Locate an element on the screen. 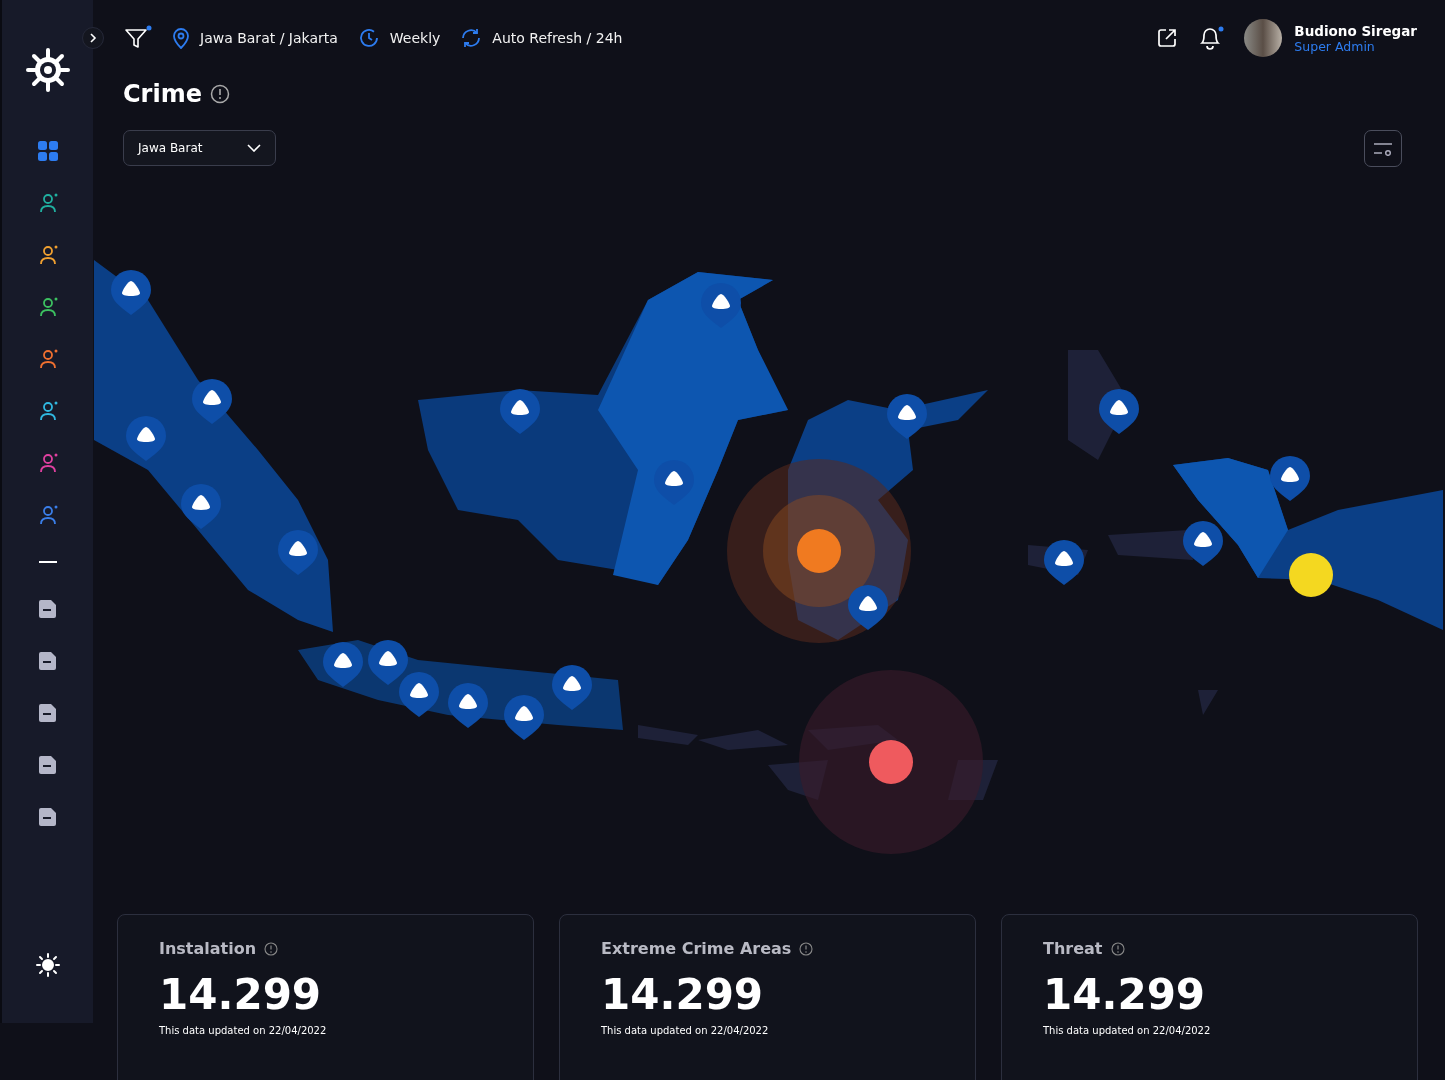 The width and height of the screenshot is (1445, 1080). page-title: Crime is located at coordinates (162, 94).